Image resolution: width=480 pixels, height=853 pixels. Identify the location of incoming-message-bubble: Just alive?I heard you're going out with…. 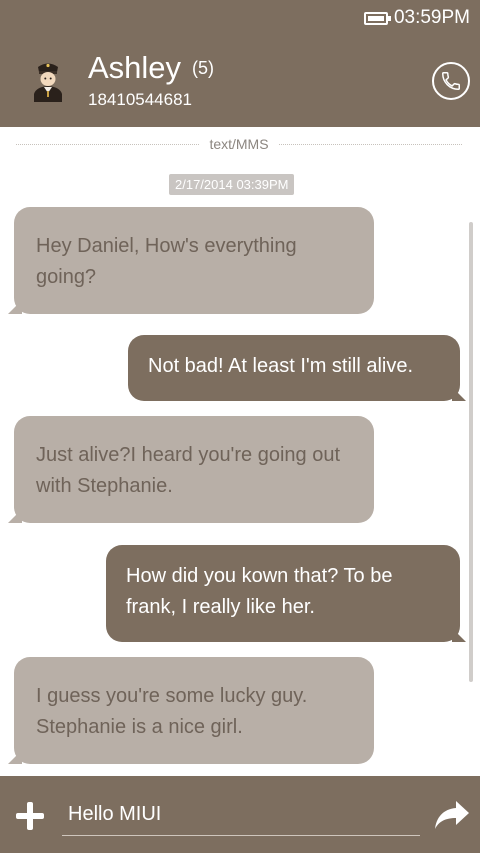
(191, 469).